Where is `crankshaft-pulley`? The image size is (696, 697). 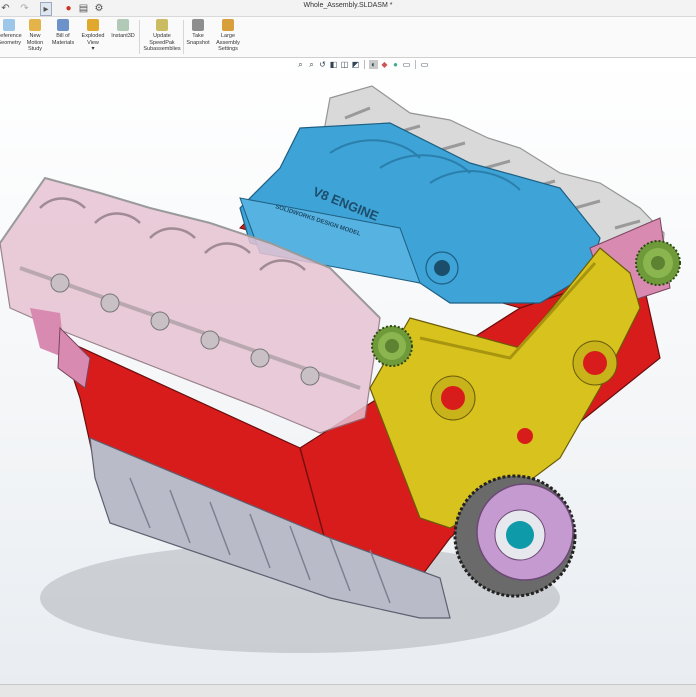
crankshaft-pulley is located at coordinates (515, 536).